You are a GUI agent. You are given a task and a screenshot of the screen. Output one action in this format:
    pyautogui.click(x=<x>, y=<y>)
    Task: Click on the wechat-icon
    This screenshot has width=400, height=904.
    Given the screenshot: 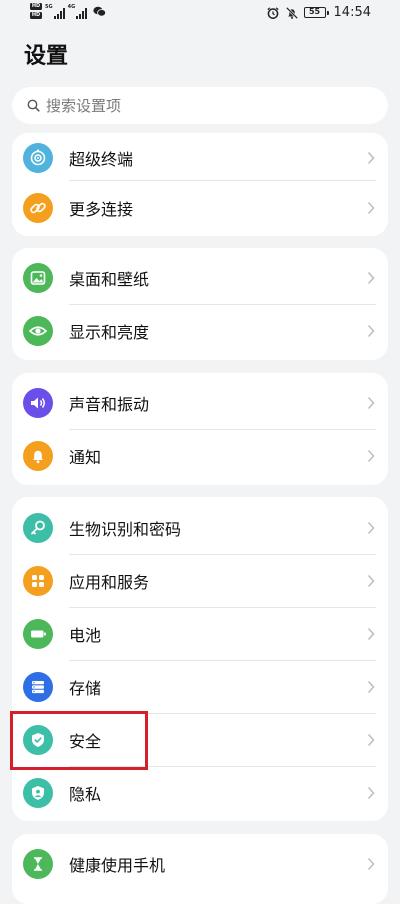 What is the action you would take?
    pyautogui.click(x=100, y=11)
    